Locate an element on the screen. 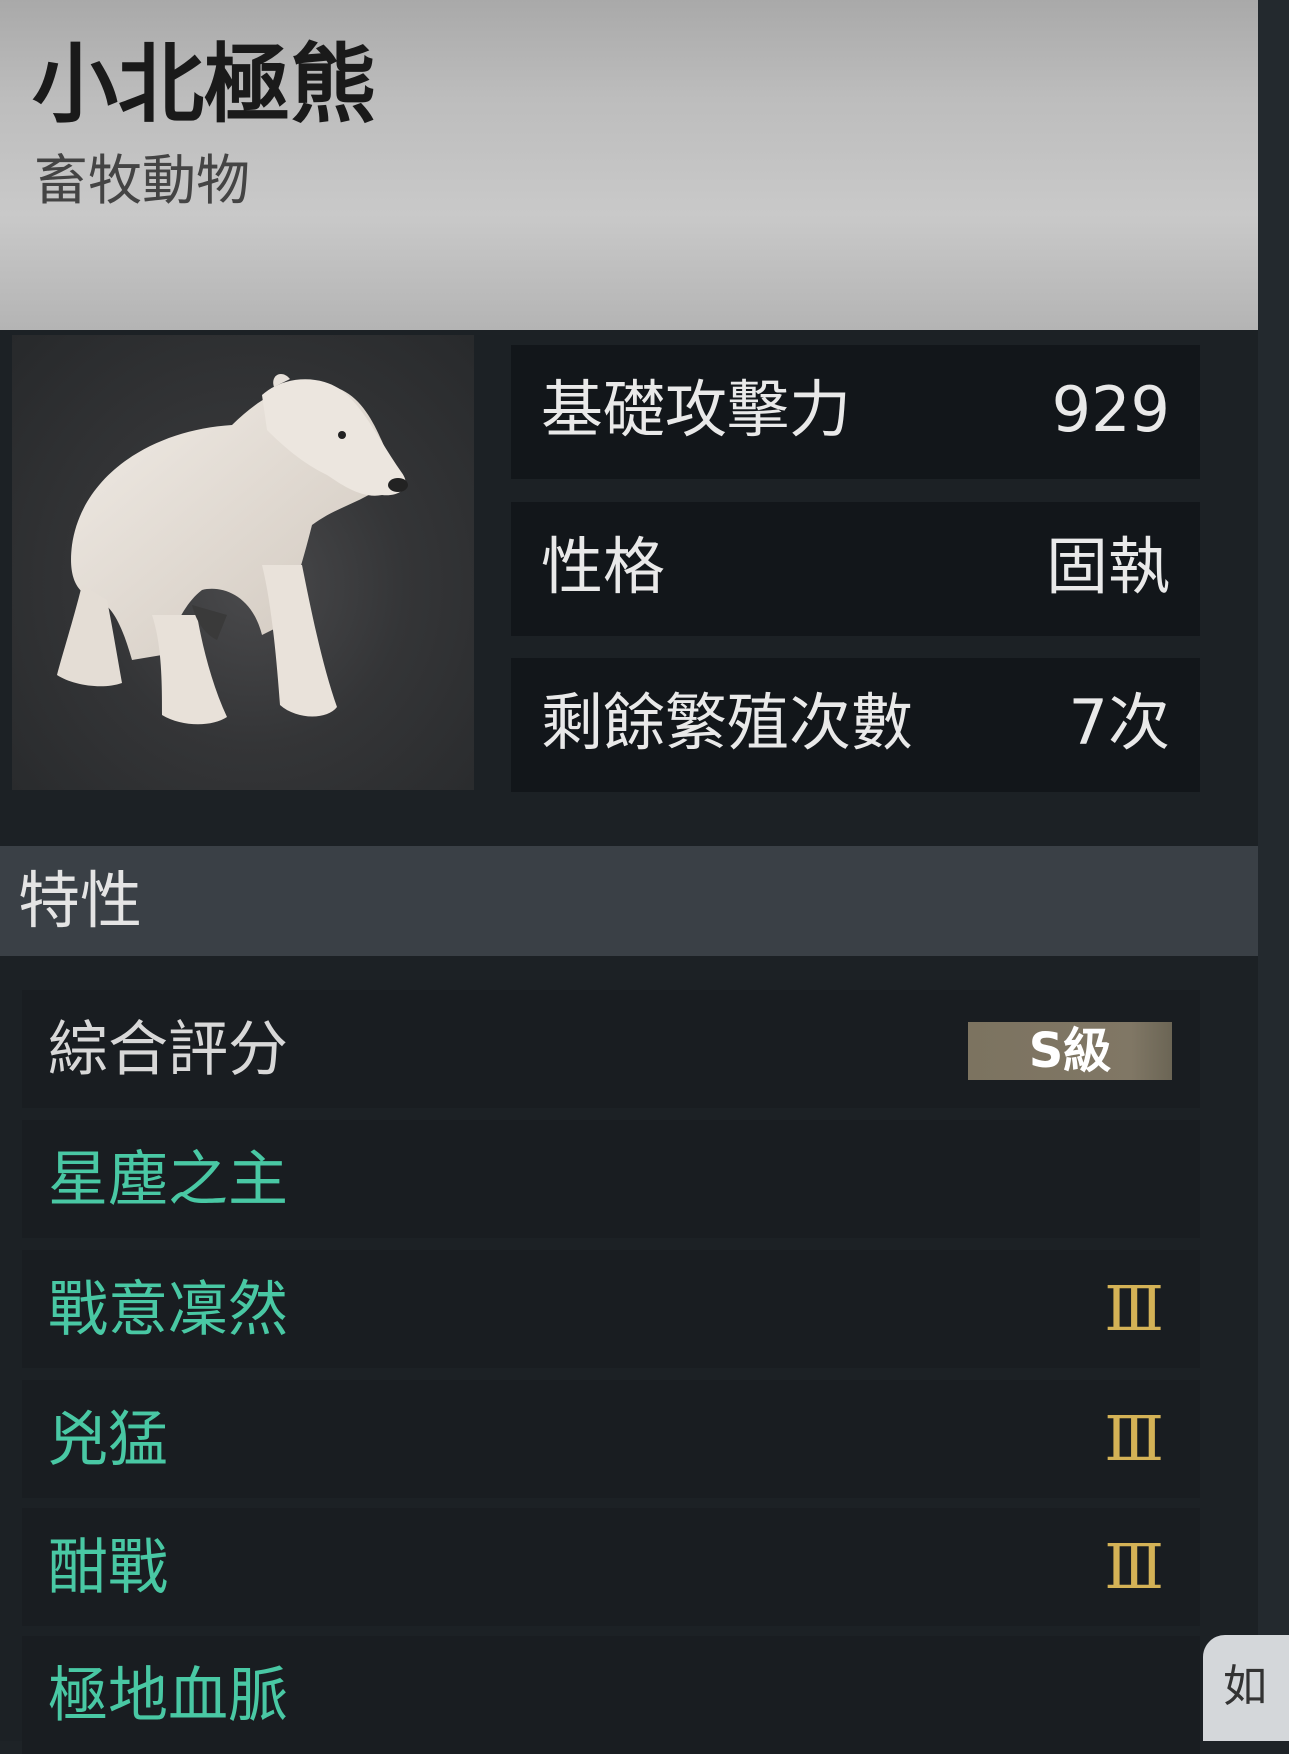  stat-label: 剩餘繁殖次數 is located at coordinates (727, 722).